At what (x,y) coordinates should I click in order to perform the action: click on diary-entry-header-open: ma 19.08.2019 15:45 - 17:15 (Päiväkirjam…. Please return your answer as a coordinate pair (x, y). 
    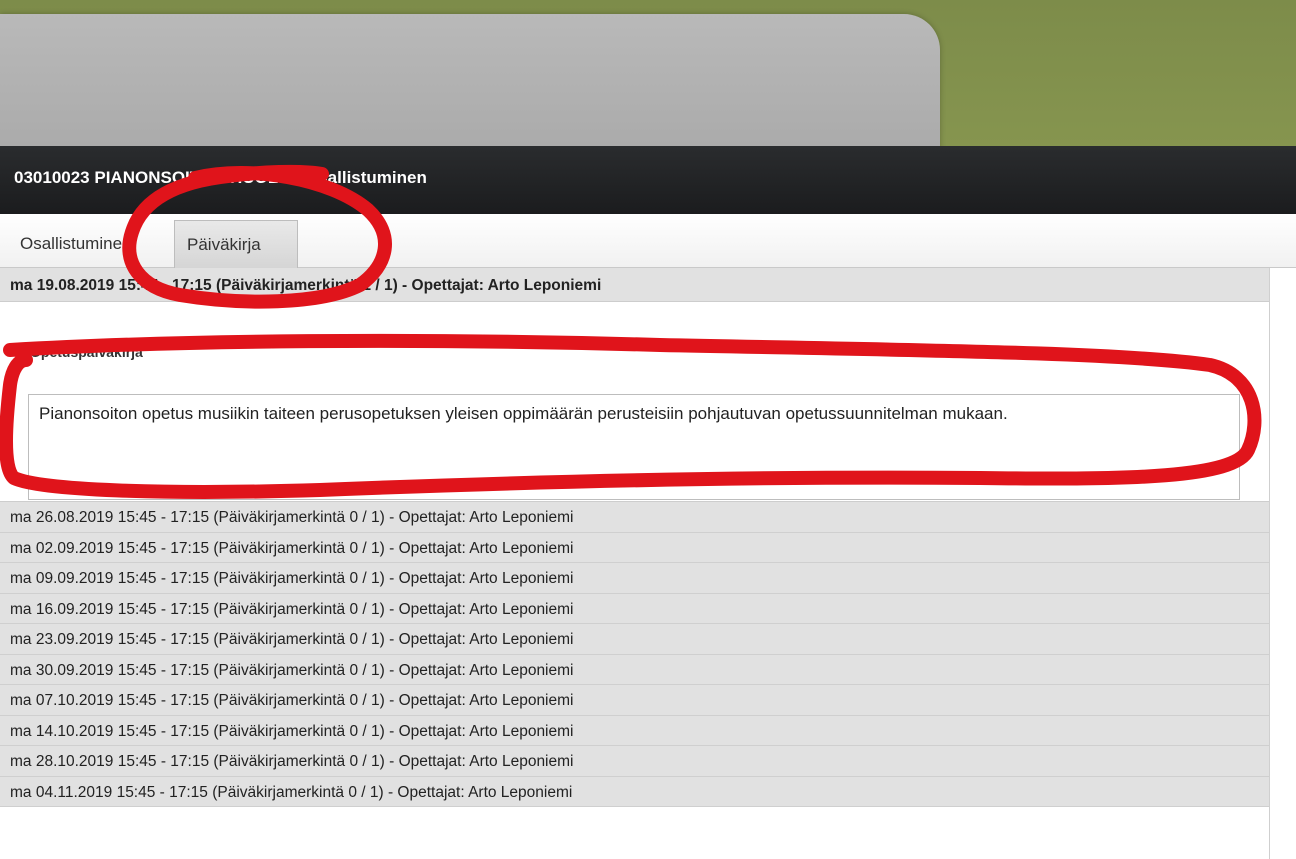
    Looking at the image, I should click on (634, 285).